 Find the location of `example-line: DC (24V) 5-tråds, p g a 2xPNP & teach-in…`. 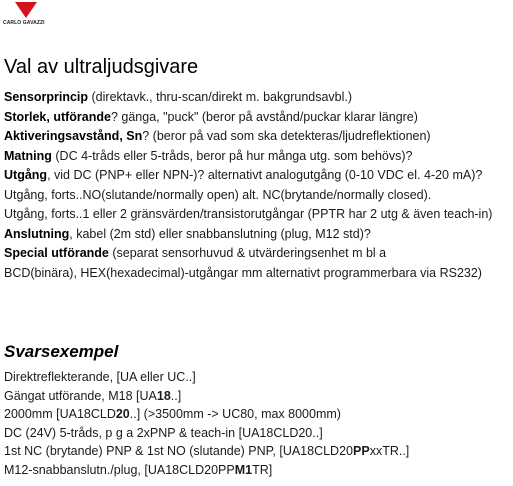

example-line: DC (24V) 5-tråds, p g a 2xPNP & teach-in… is located at coordinates (258, 433).